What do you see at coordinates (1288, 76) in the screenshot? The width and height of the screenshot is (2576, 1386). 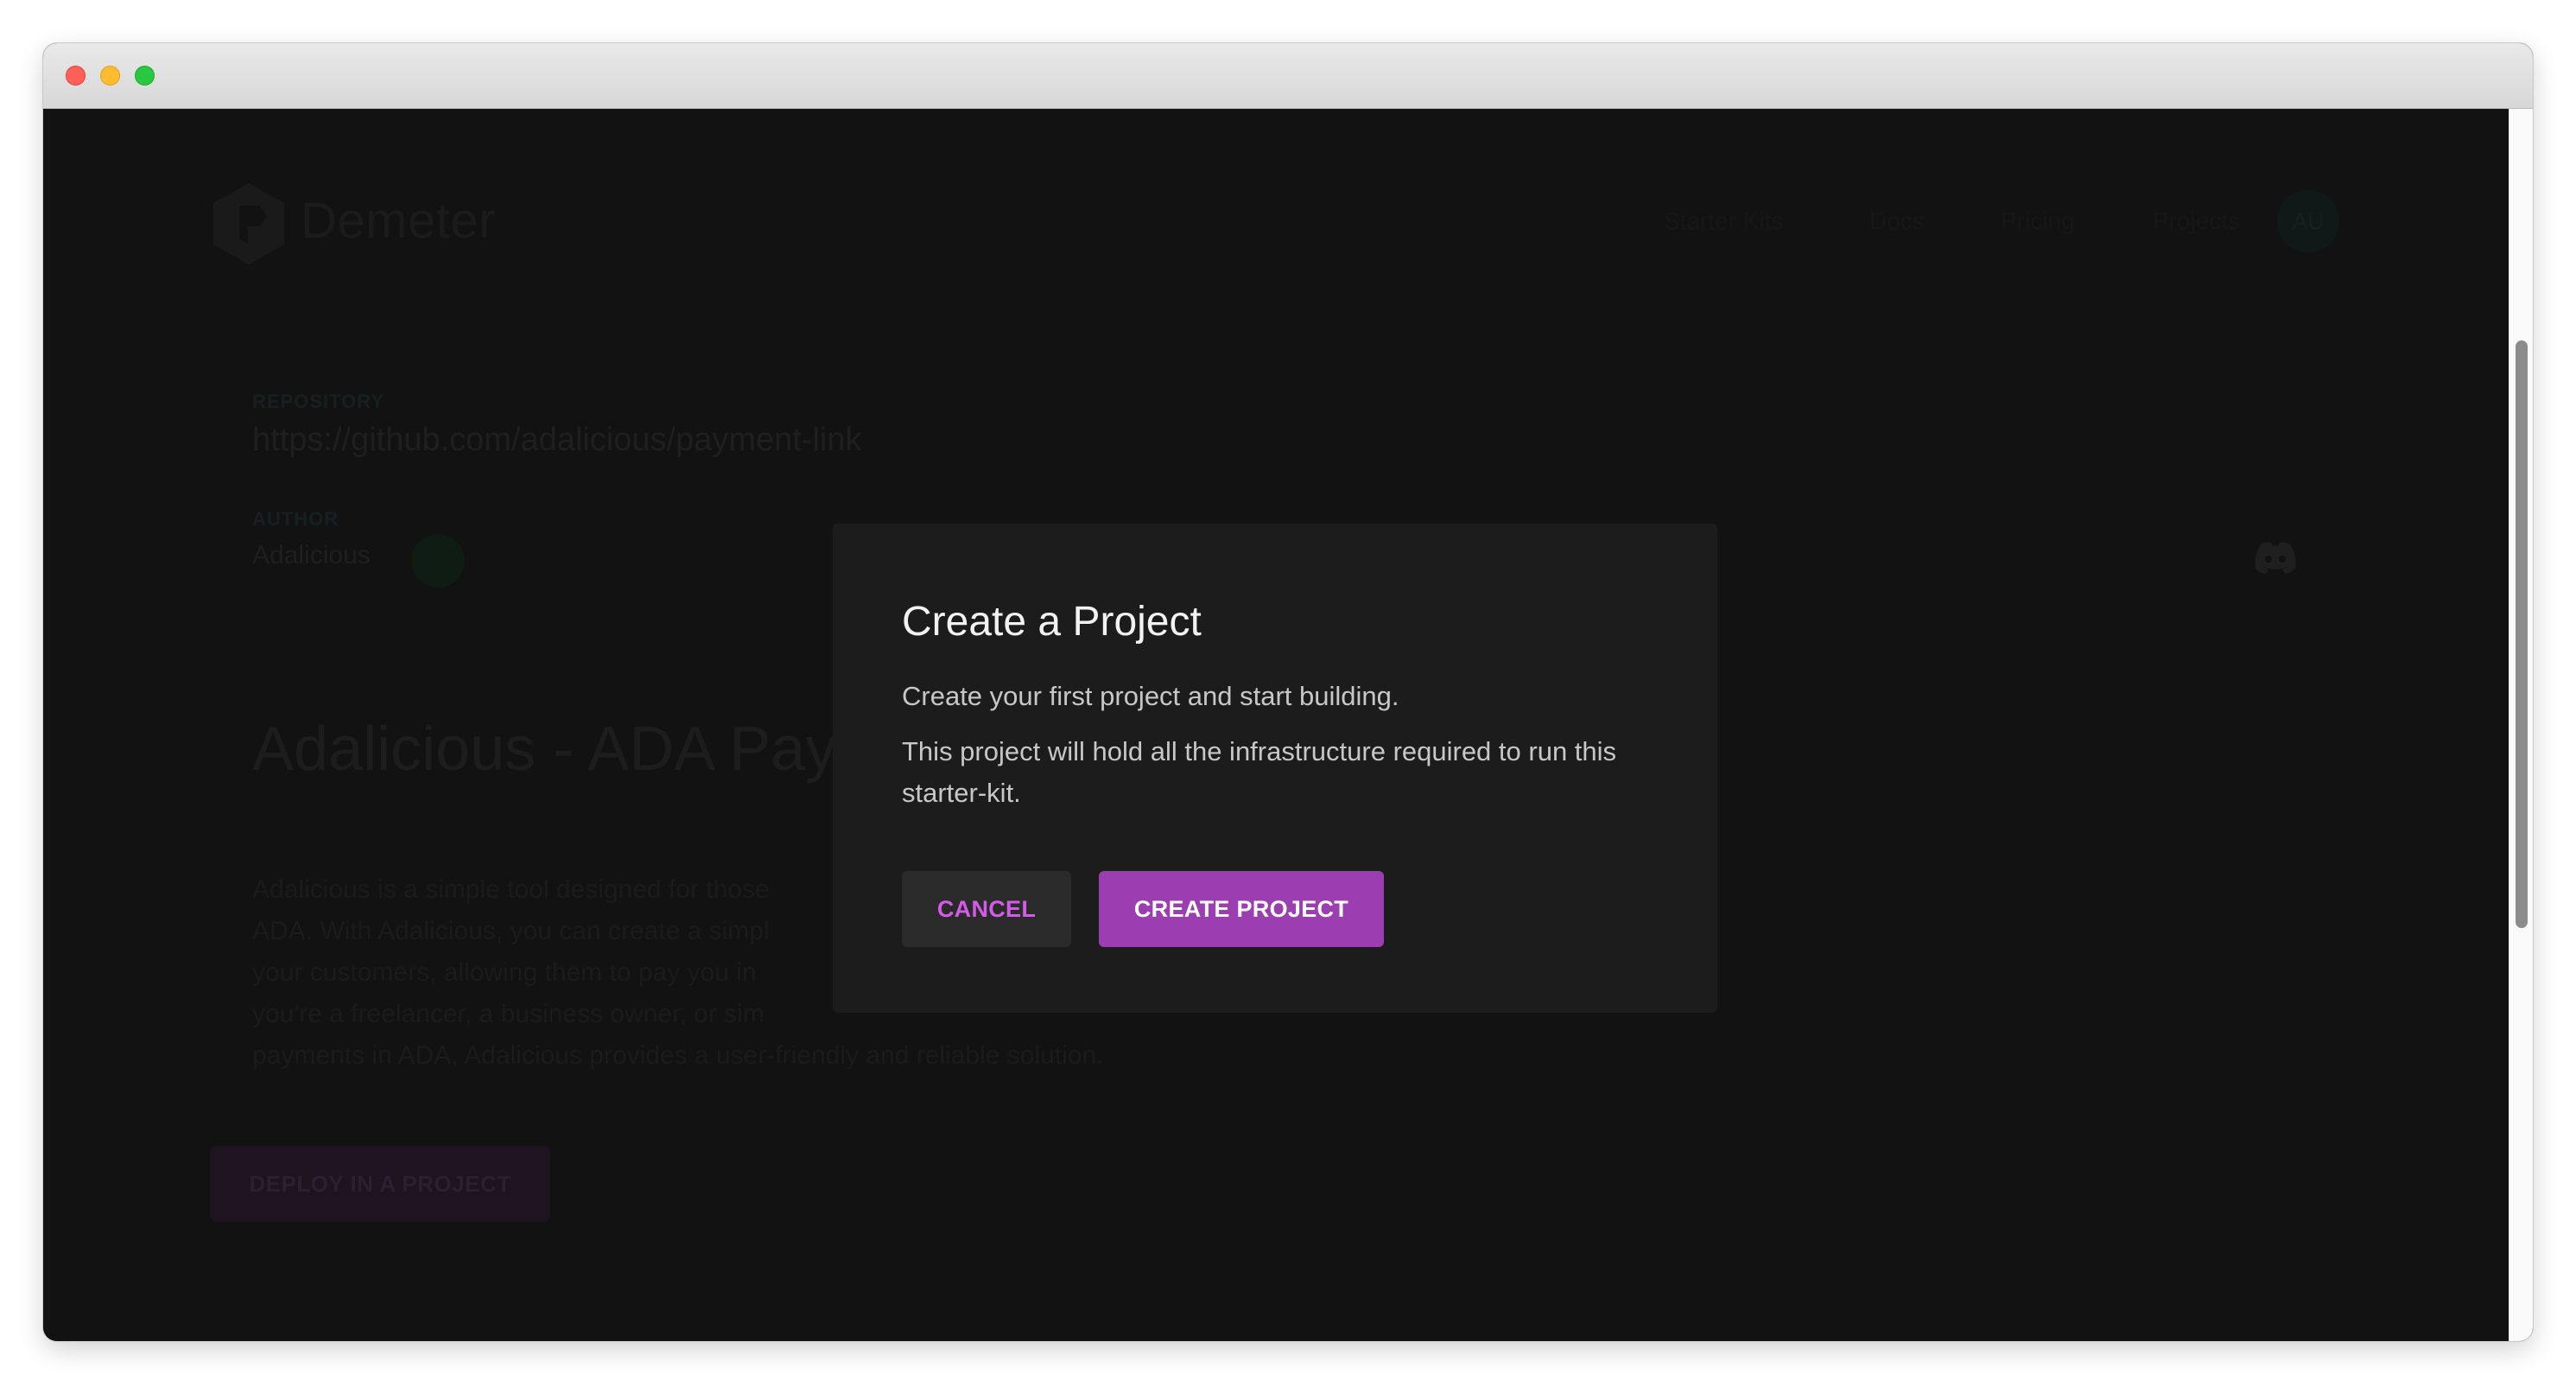 I see `window-titlebar` at bounding box center [1288, 76].